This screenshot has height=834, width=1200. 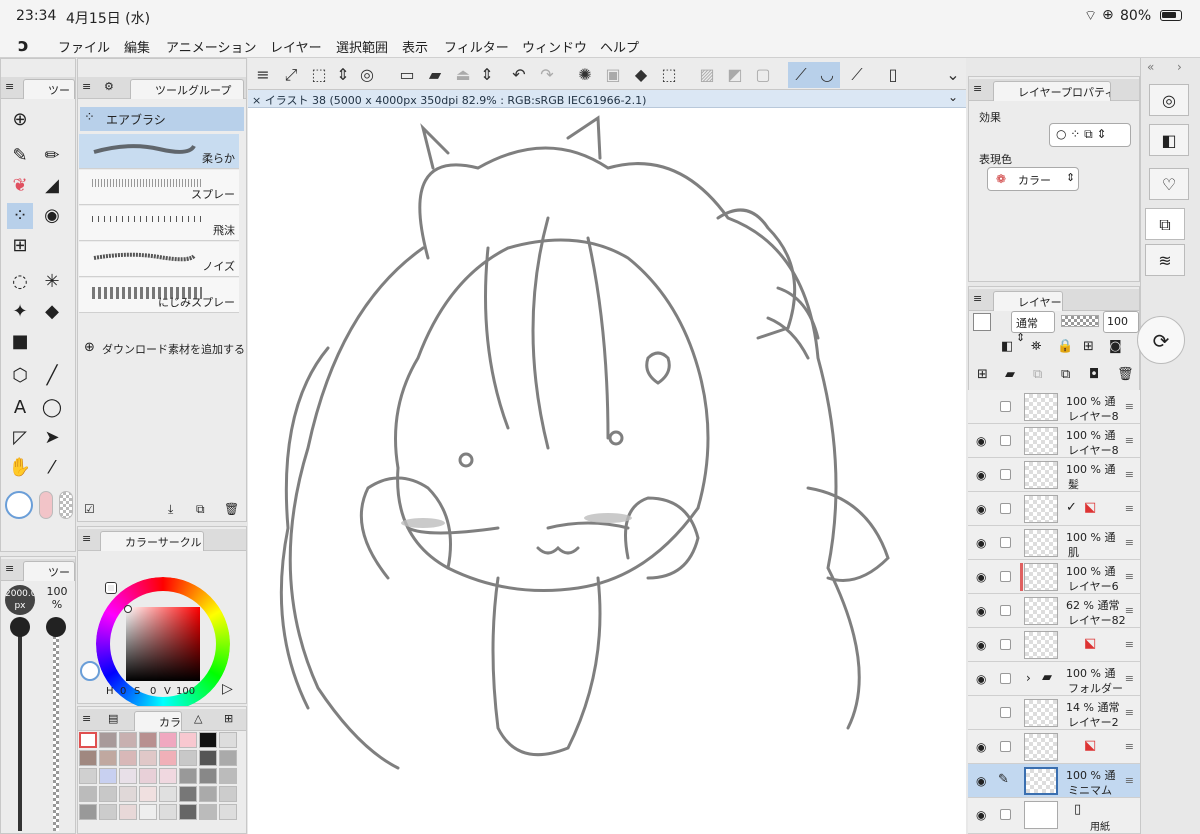 I want to click on hand-icon: ✋, so click(x=20, y=468).